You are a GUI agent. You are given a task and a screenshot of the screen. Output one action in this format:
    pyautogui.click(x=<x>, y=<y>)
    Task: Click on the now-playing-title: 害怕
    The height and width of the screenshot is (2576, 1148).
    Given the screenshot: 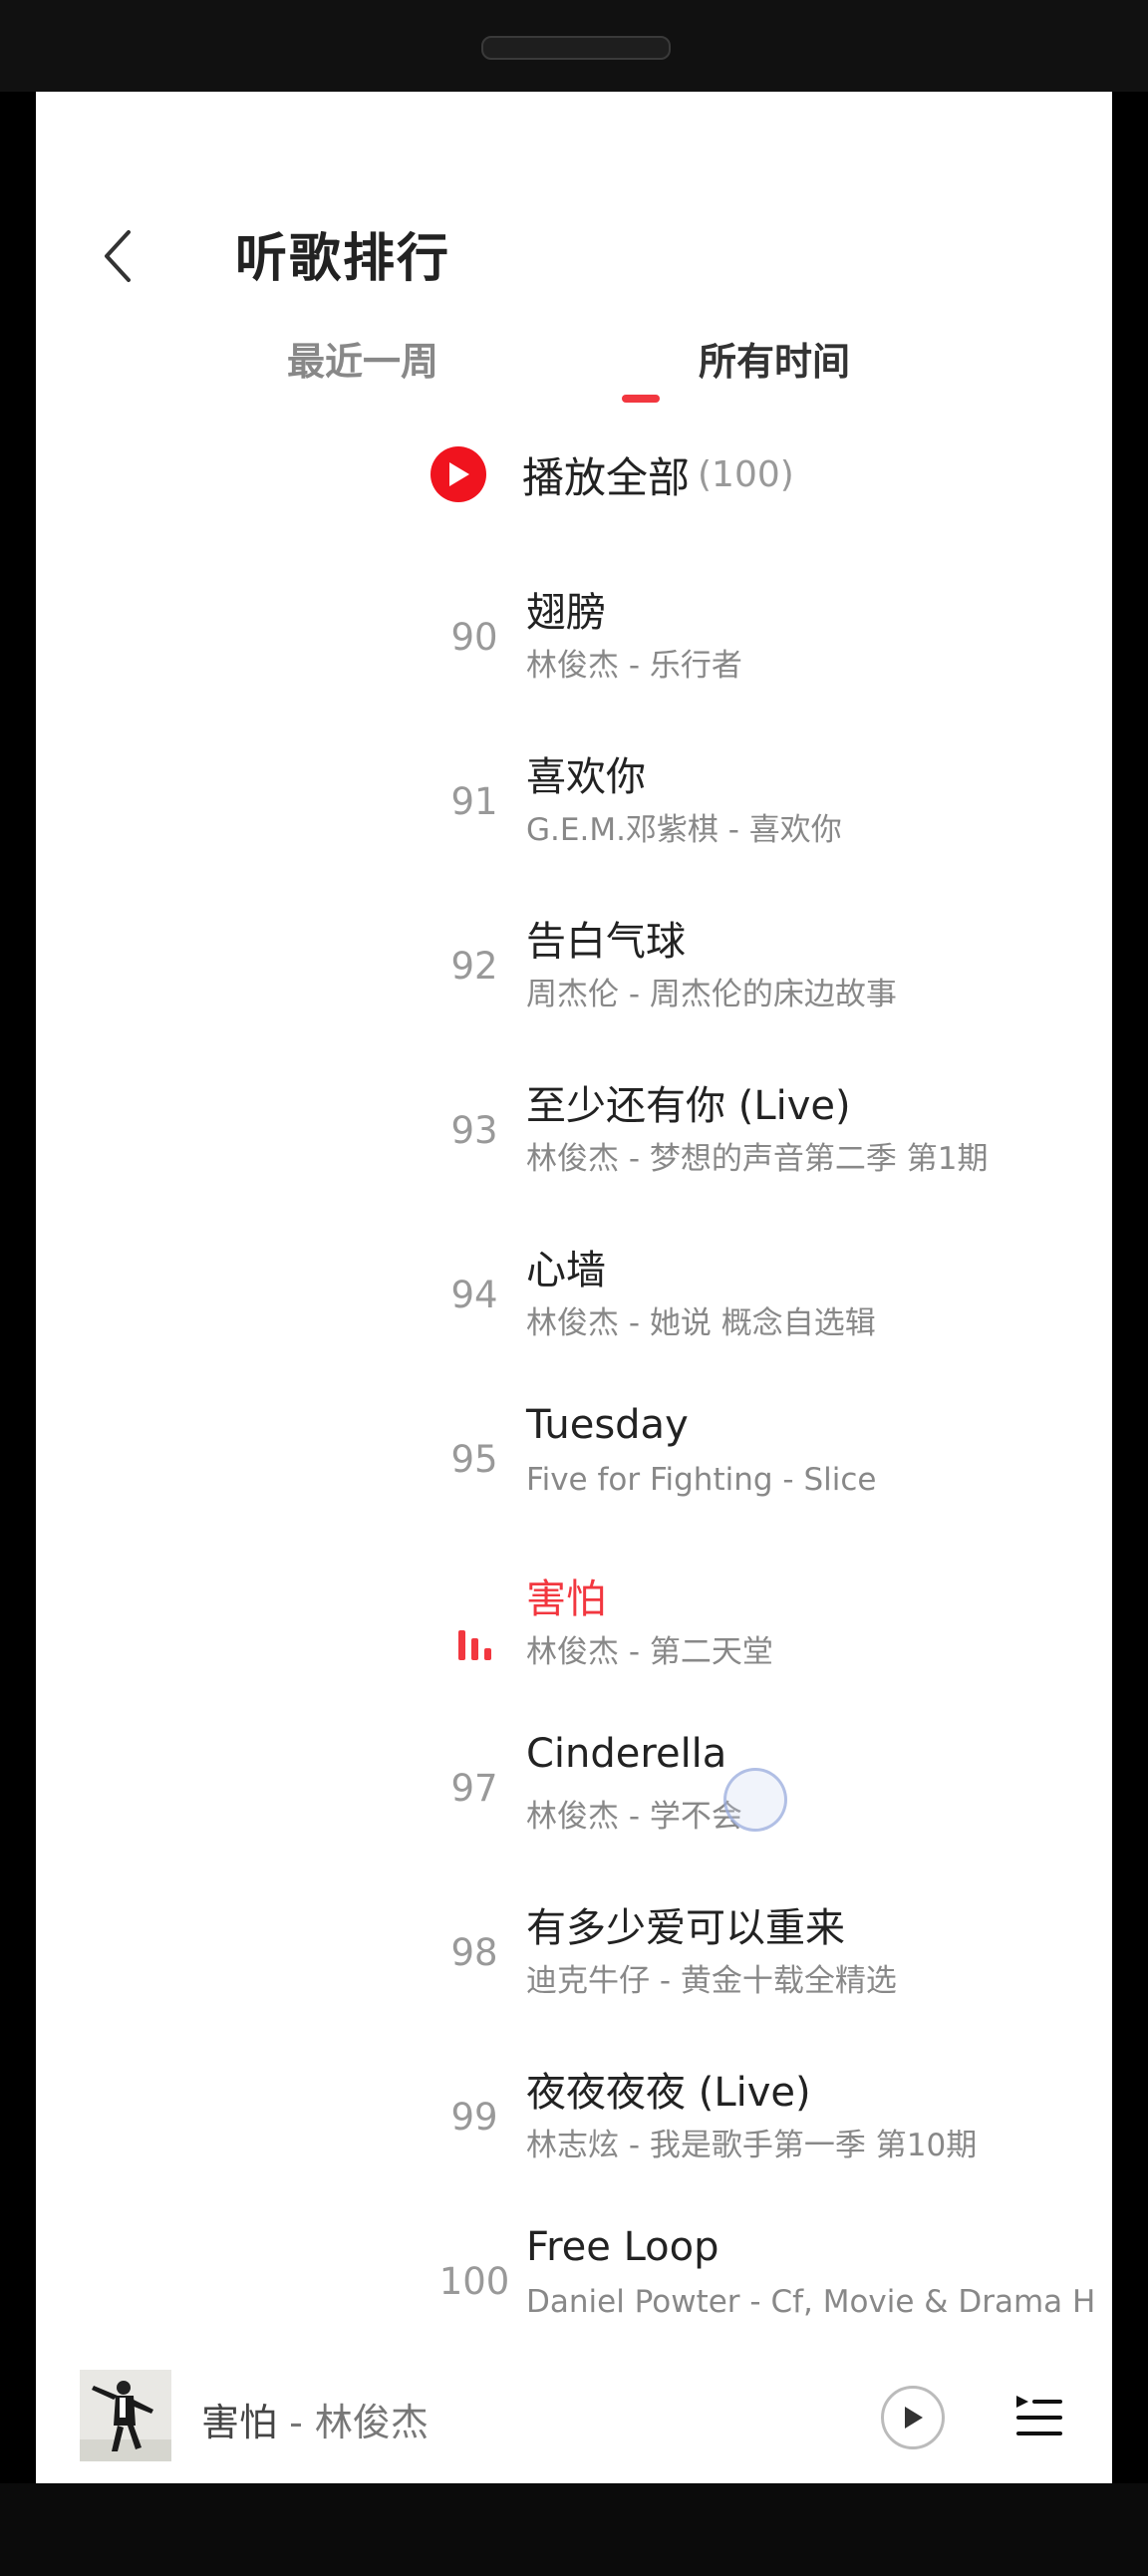 What is the action you would take?
    pyautogui.click(x=239, y=2422)
    